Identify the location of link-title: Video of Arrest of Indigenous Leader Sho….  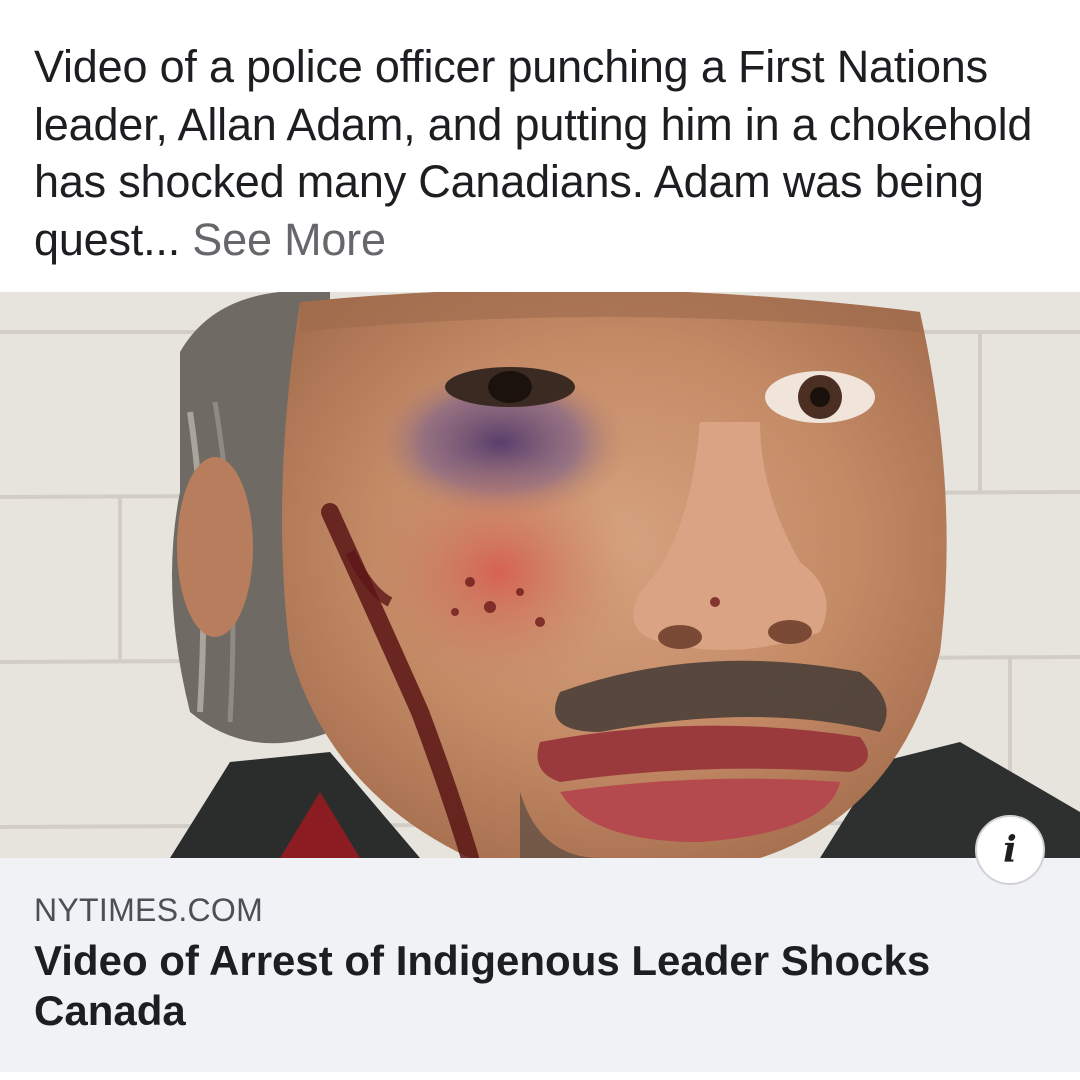
(482, 985).